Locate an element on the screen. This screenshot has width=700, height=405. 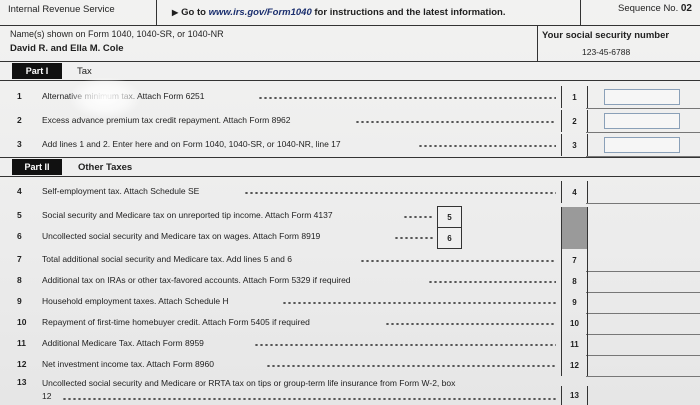
line-number-box: 8 is located at coordinates (574, 281).